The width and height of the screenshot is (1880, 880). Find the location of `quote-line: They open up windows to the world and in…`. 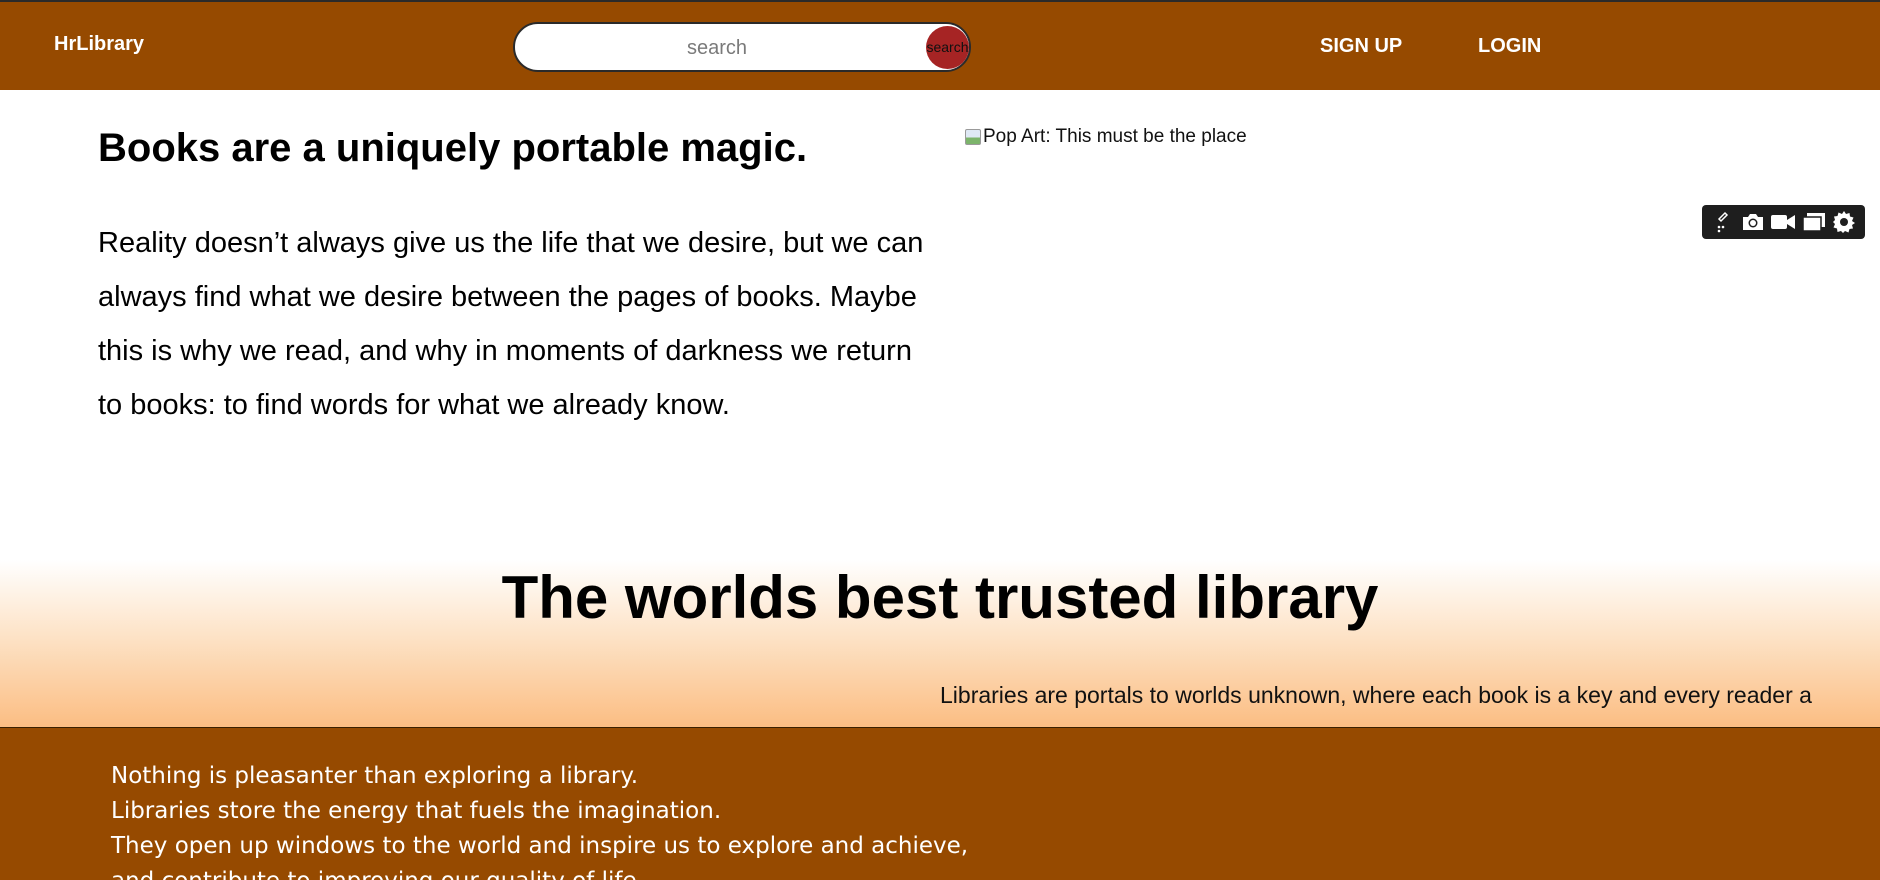

quote-line: They open up windows to the world and in… is located at coordinates (540, 846).